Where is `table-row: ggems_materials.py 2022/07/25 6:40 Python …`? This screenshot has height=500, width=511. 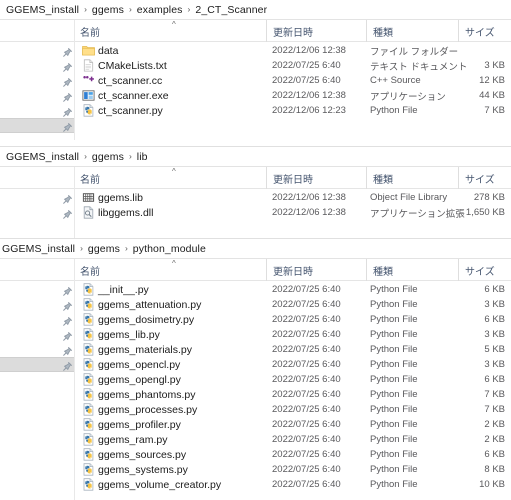
table-row: ggems_materials.py 2022/07/25 6:40 Python … is located at coordinates (255, 349).